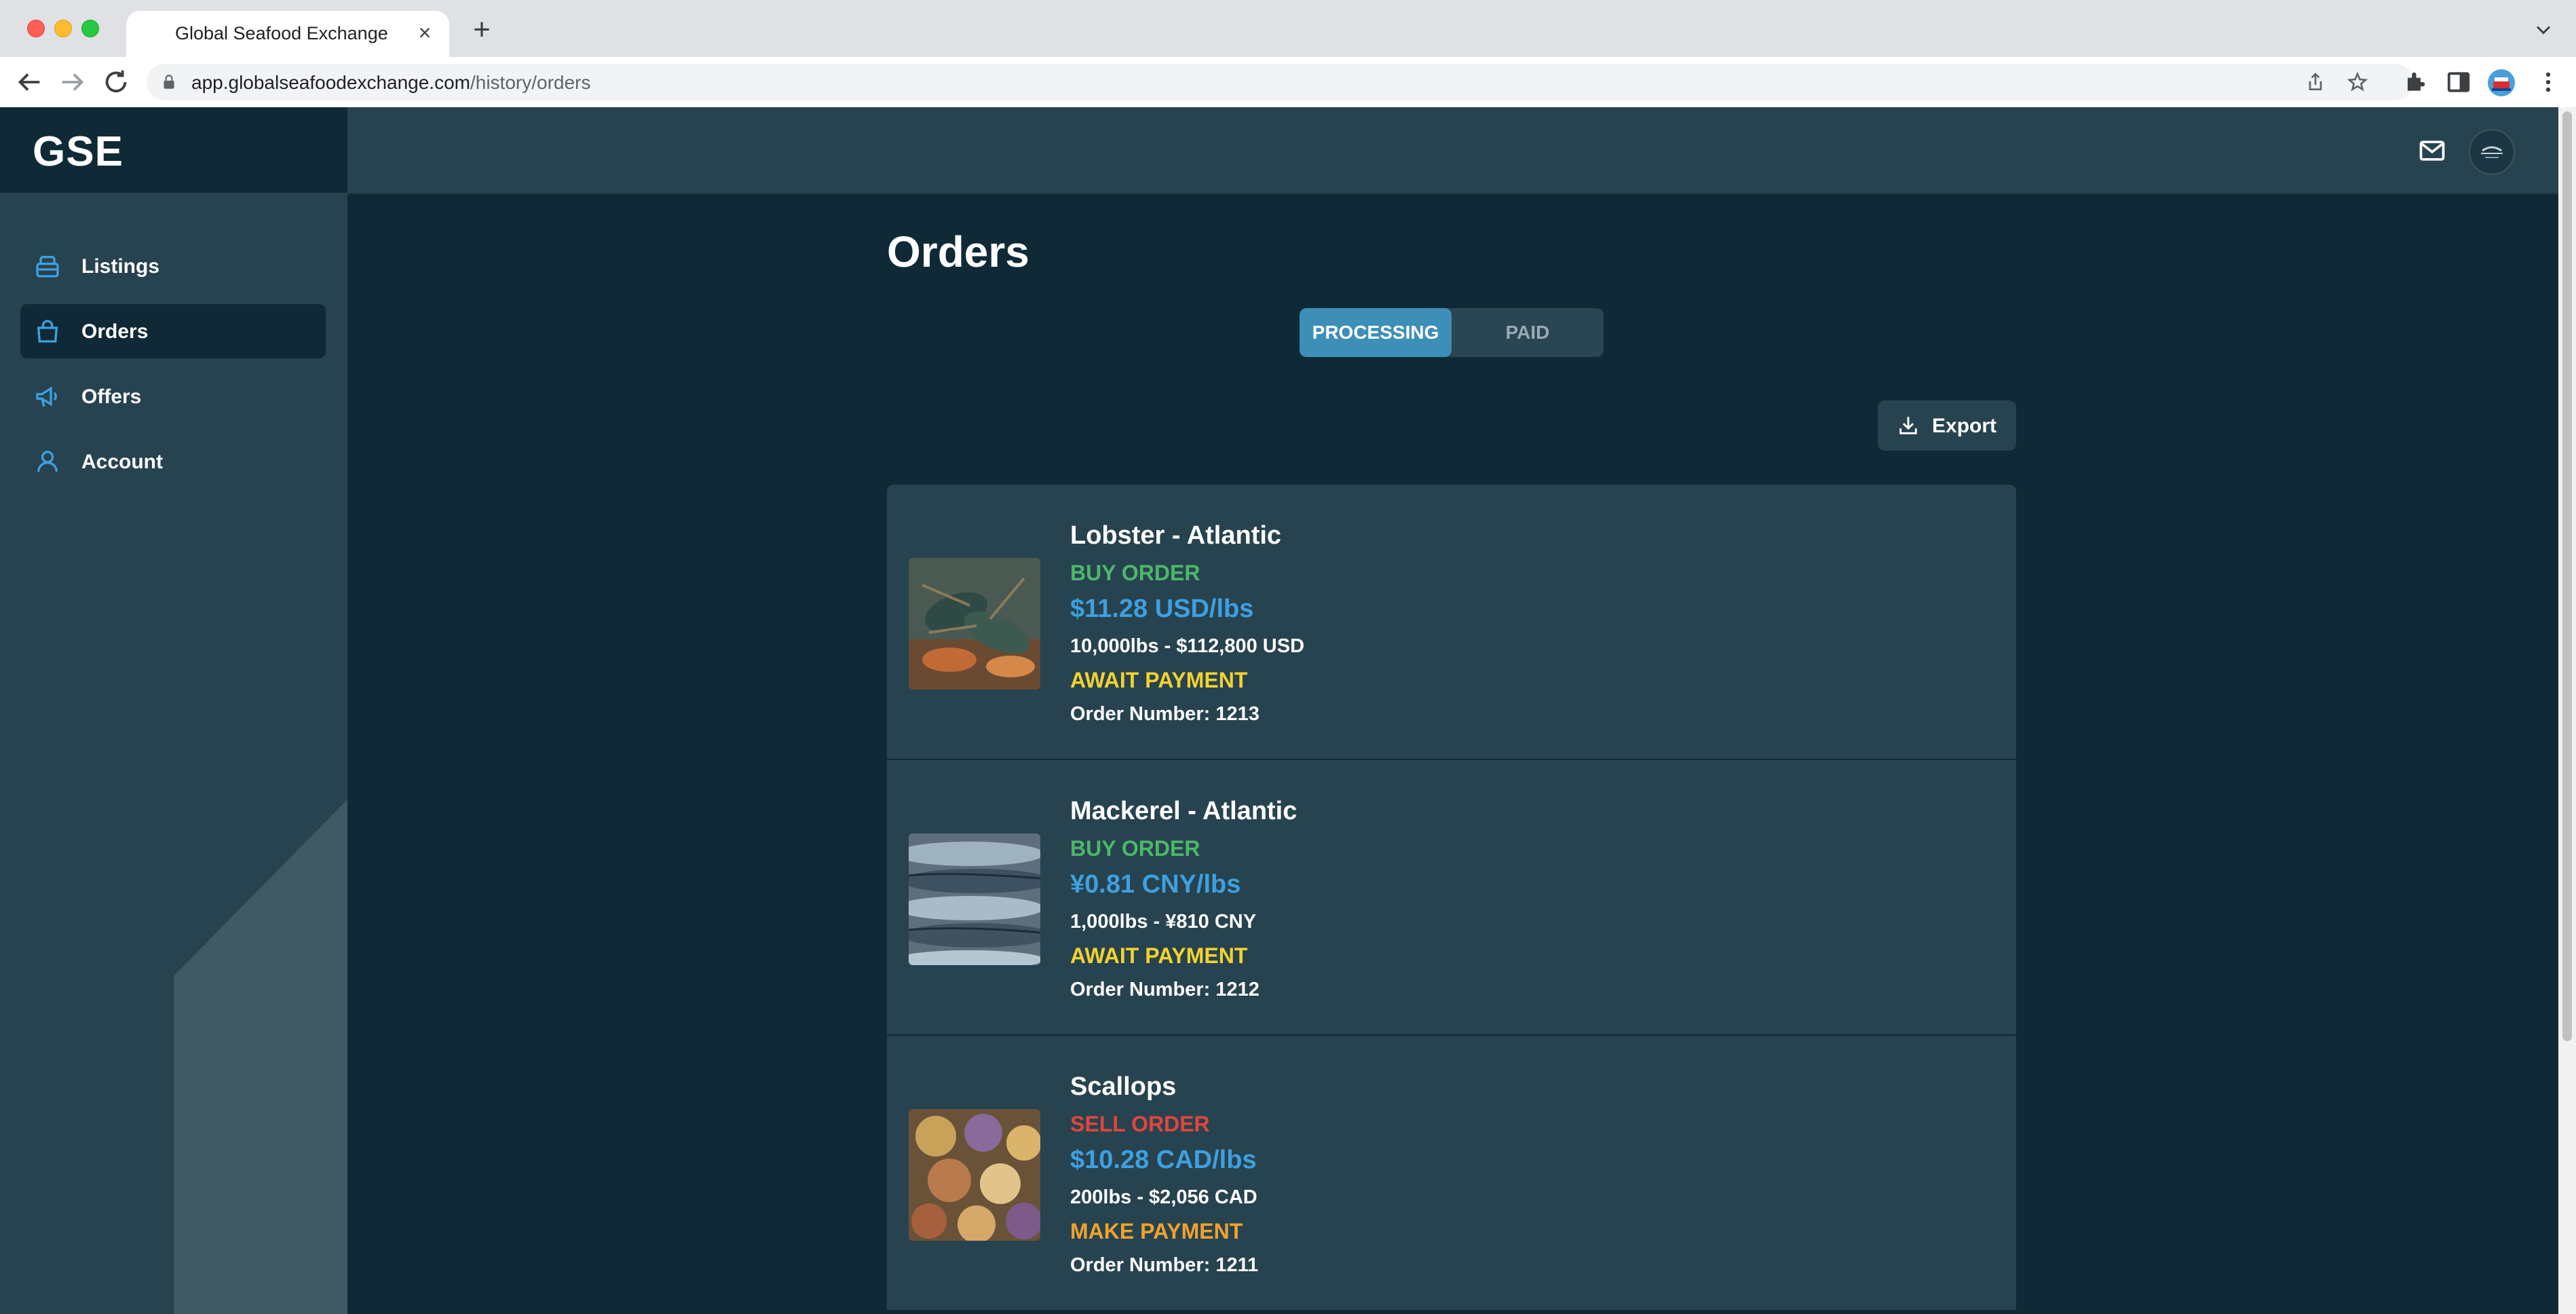 The image size is (2576, 1314). I want to click on sidebar-item-offers: Offers, so click(173, 396).